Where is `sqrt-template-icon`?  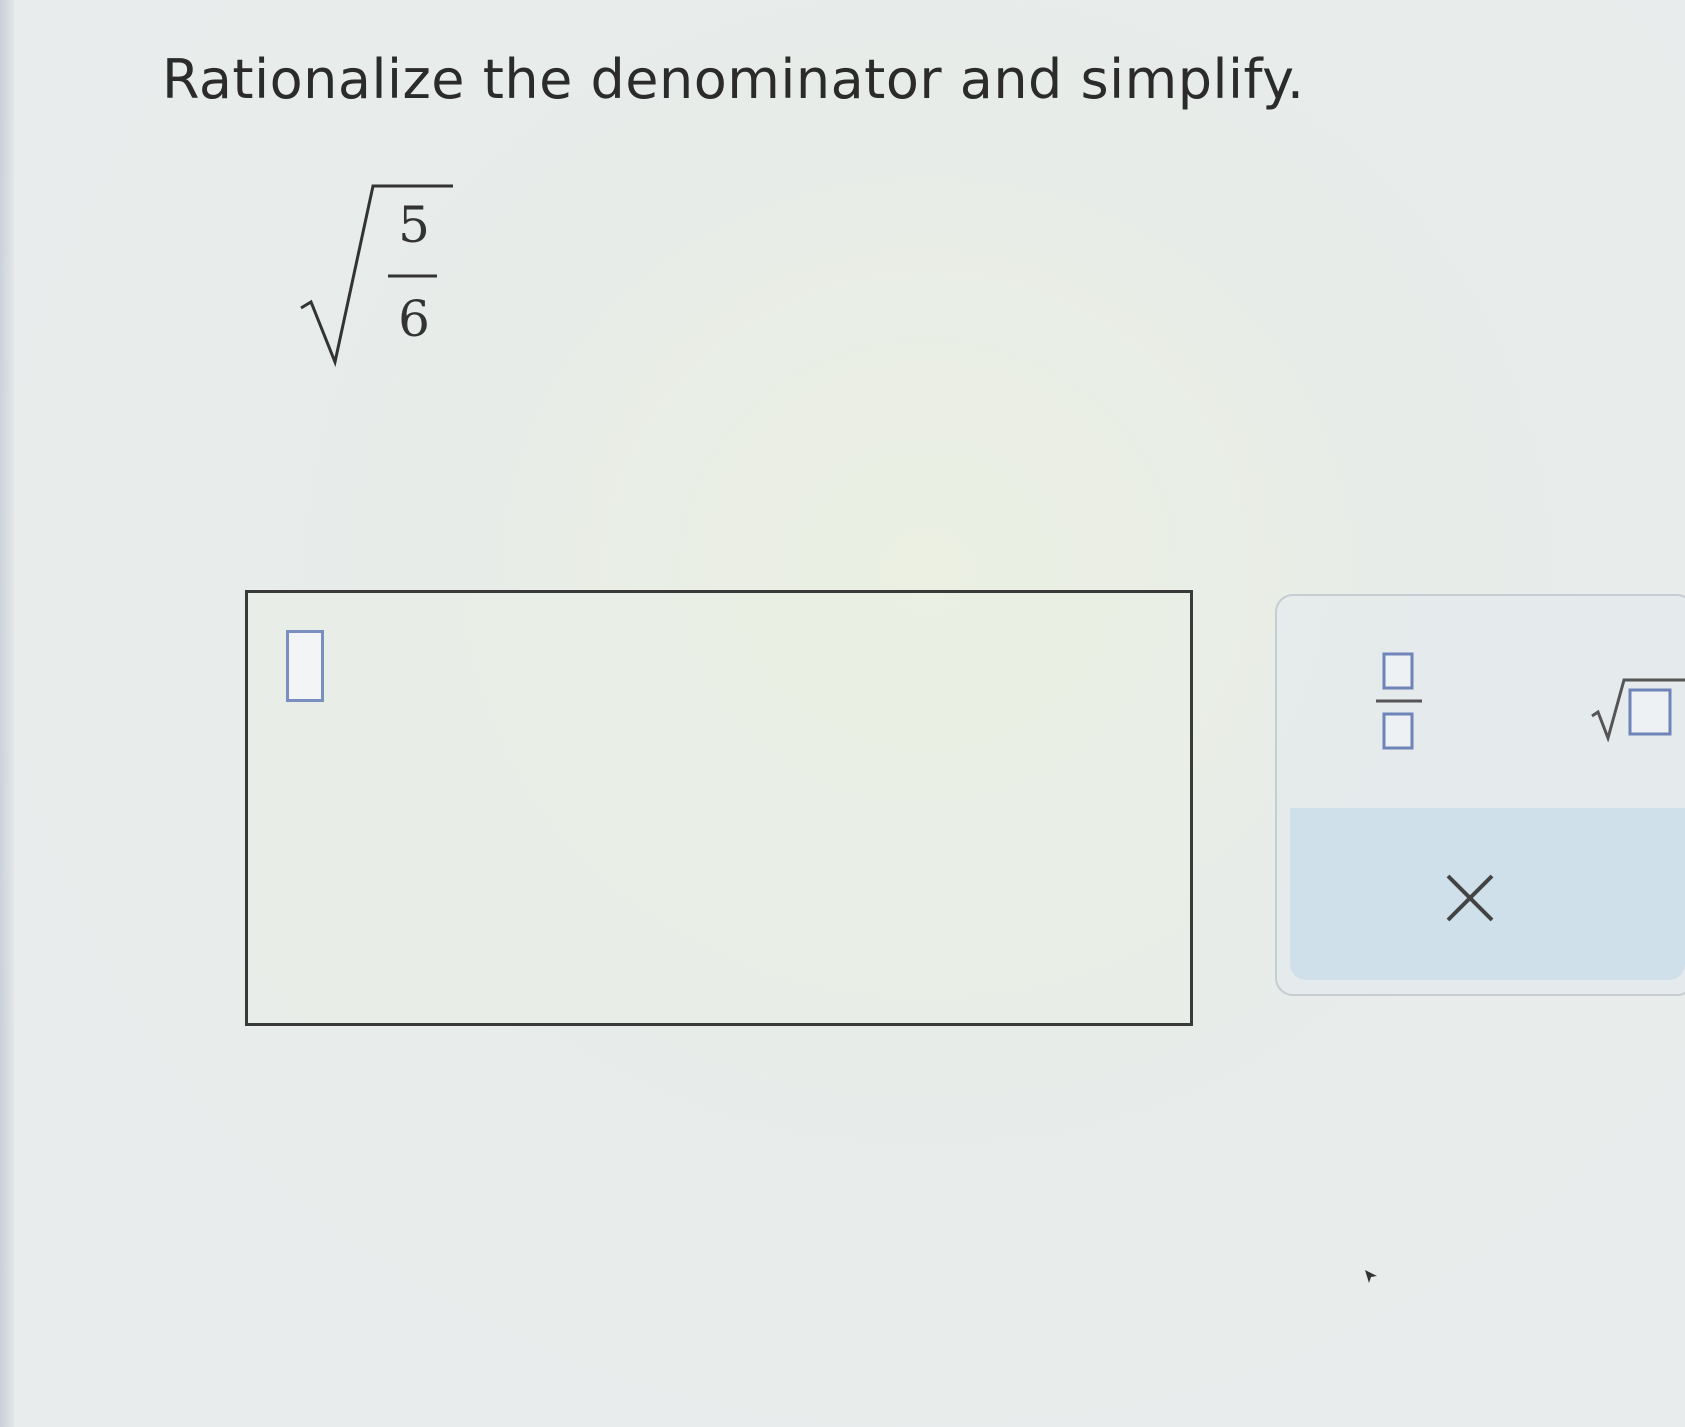 sqrt-template-icon is located at coordinates (1638, 710).